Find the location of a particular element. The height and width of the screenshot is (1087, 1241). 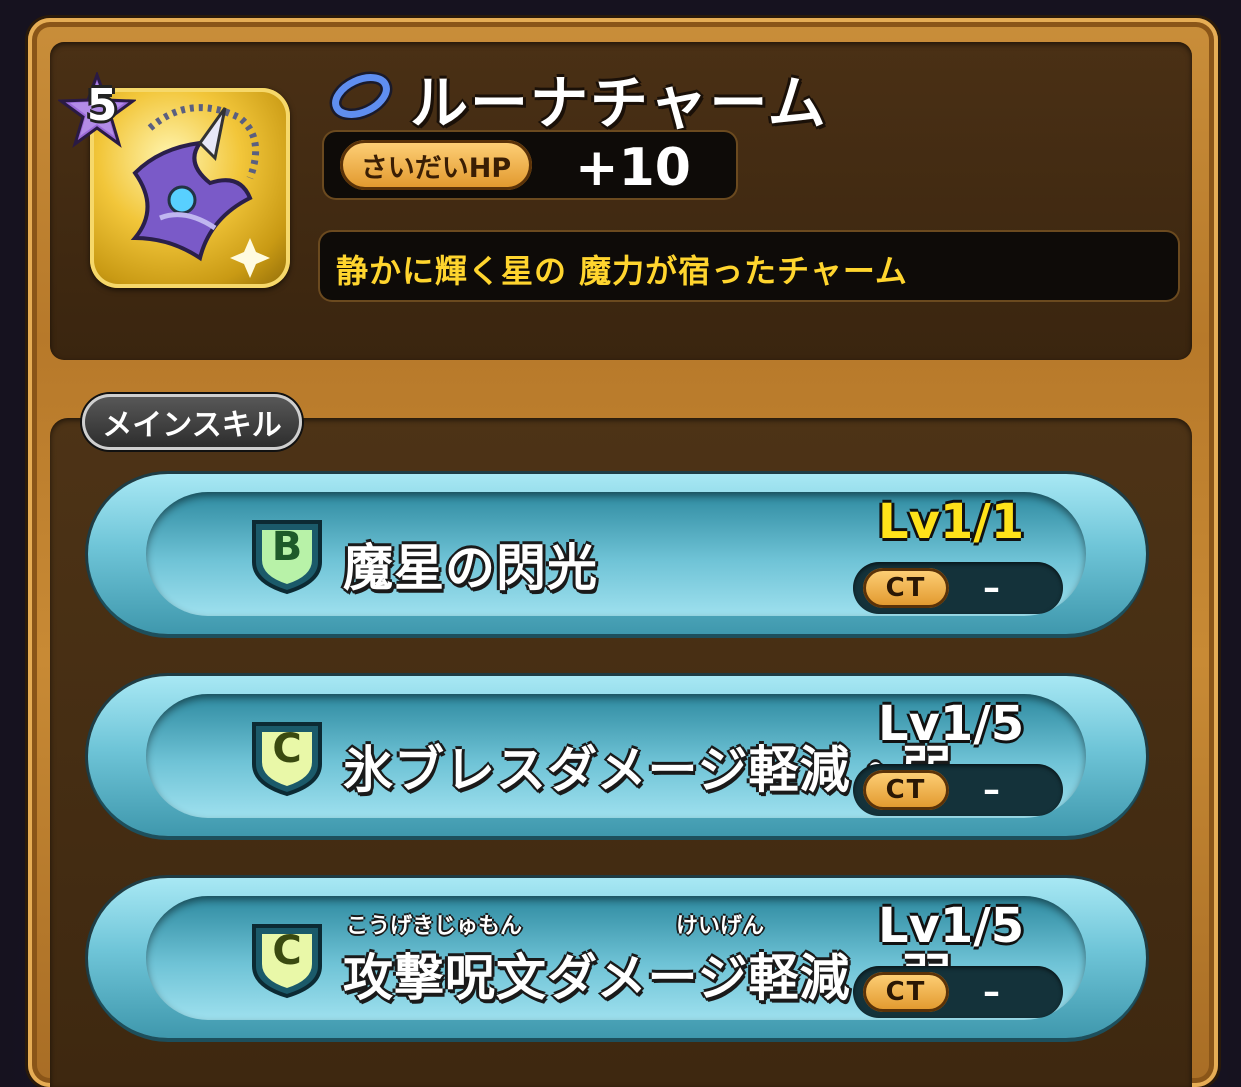

main-skill-tab: メインスキル is located at coordinates (192, 422).